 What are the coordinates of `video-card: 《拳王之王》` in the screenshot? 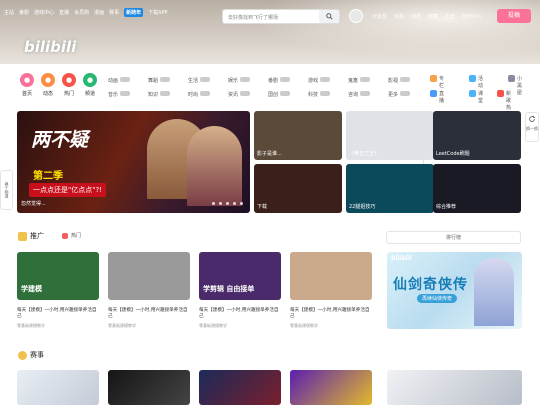 It's located at (390, 135).